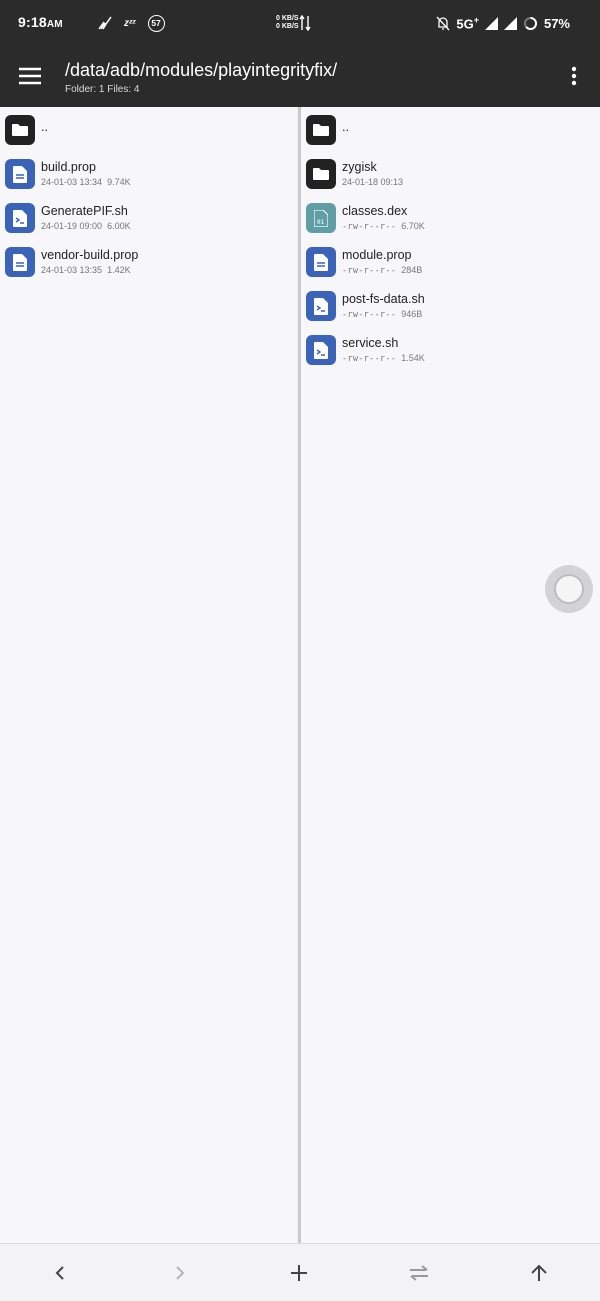 The width and height of the screenshot is (600, 1301). I want to click on forward-icon, so click(180, 1273).